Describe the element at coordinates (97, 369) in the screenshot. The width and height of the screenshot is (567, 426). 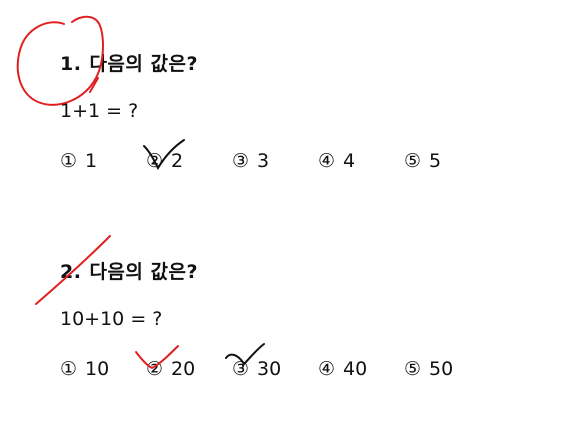
I see `choice-value: 10` at that location.